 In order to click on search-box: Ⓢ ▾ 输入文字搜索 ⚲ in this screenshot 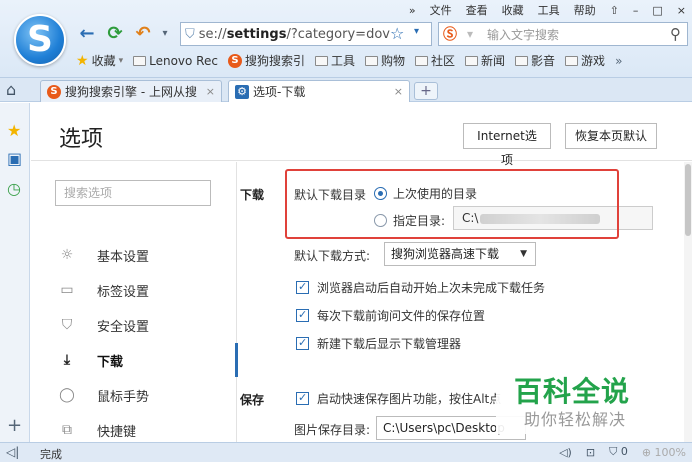, I will do `click(563, 34)`.